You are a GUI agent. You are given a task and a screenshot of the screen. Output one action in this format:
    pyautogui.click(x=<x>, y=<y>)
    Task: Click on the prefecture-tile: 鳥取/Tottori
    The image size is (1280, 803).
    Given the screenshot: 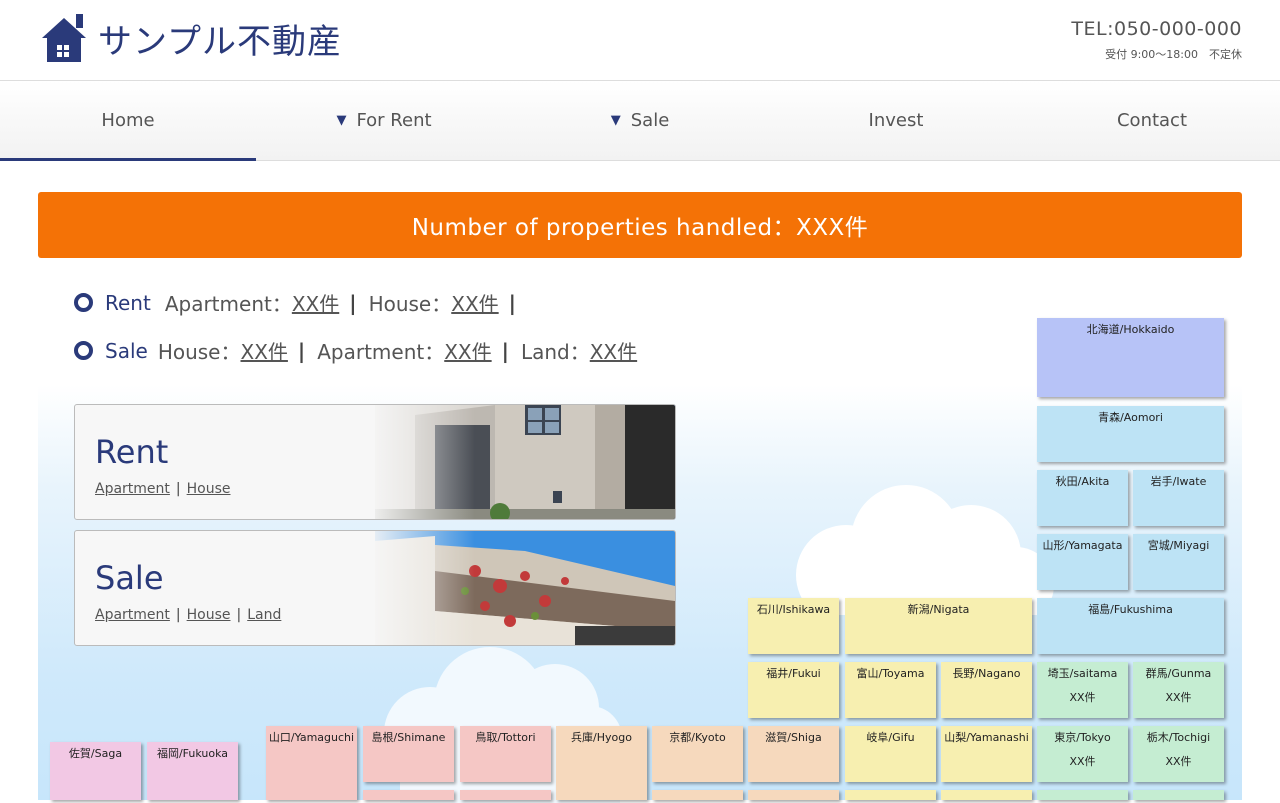 What is the action you would take?
    pyautogui.click(x=505, y=754)
    